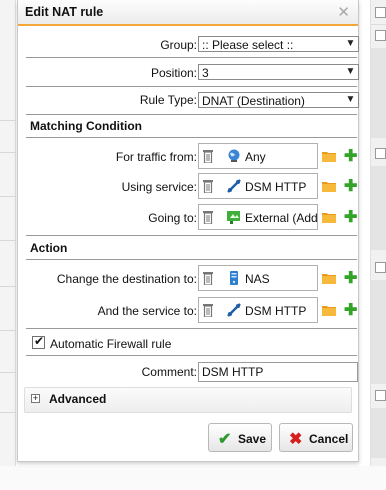 This screenshot has height=490, width=386. I want to click on using-service-label: Using service:, so click(159, 187).